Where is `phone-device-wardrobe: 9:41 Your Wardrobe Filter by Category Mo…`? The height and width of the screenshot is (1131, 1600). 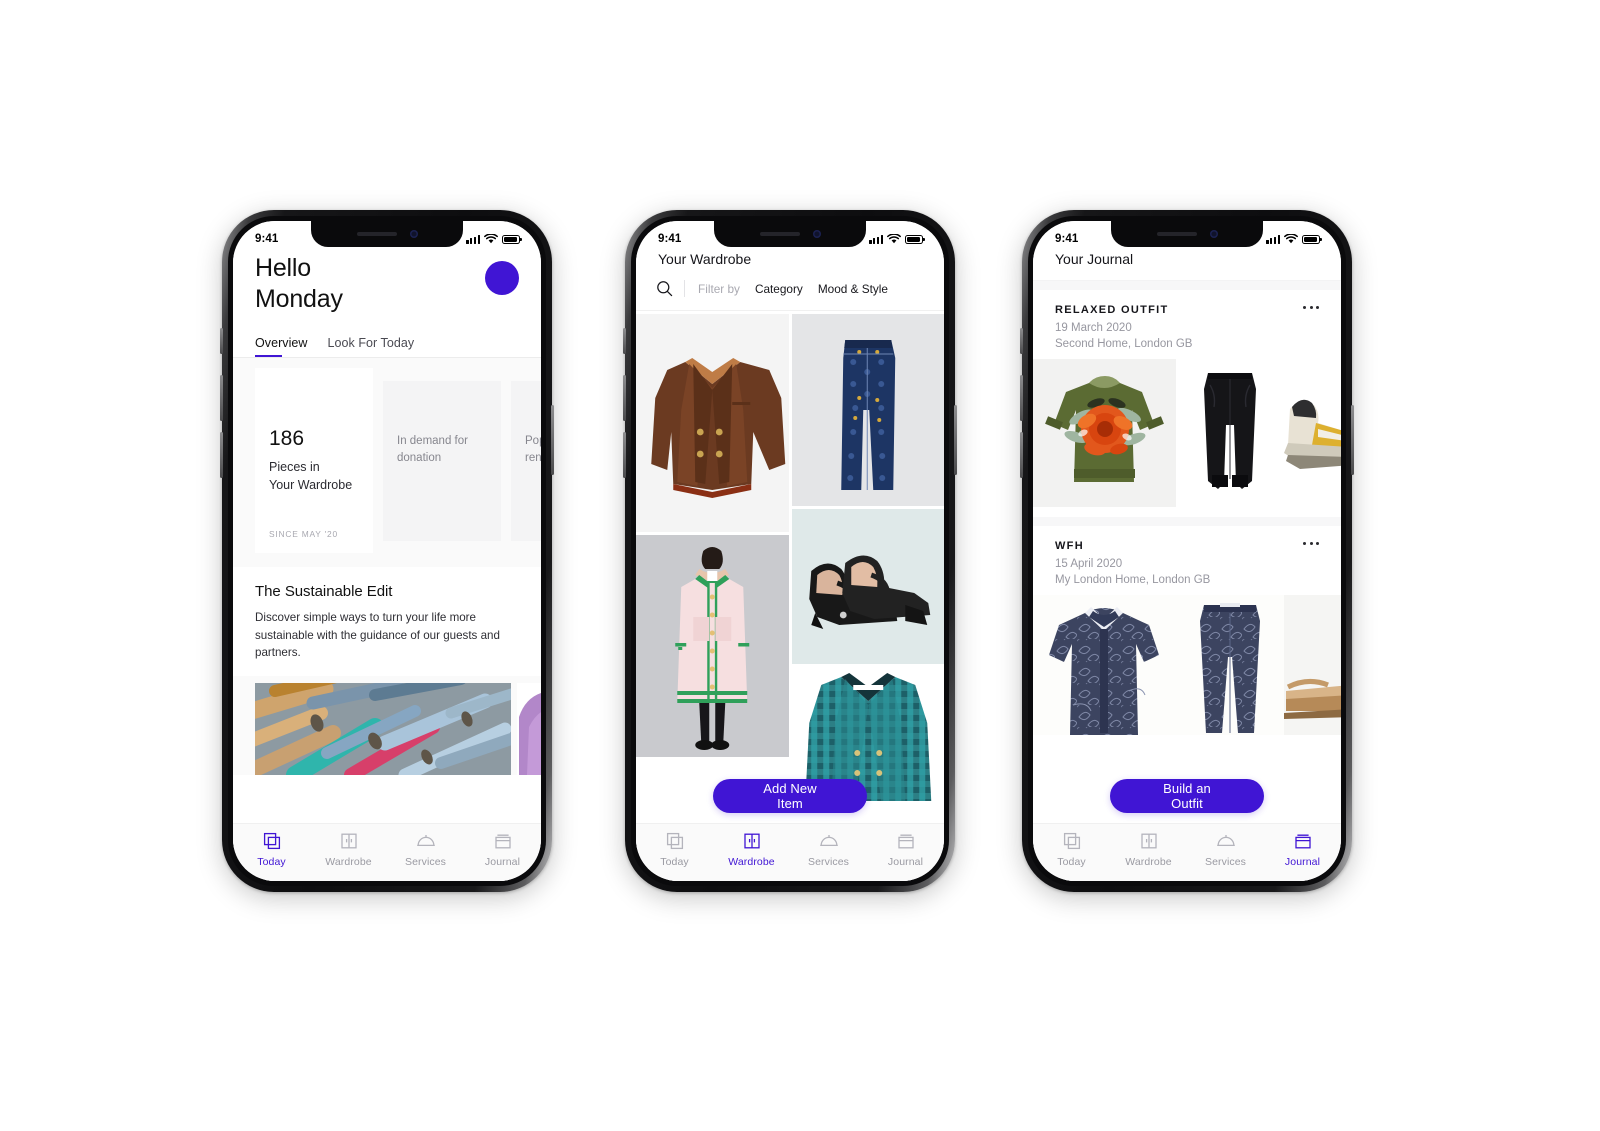 phone-device-wardrobe: 9:41 Your Wardrobe Filter by Category Mo… is located at coordinates (790, 551).